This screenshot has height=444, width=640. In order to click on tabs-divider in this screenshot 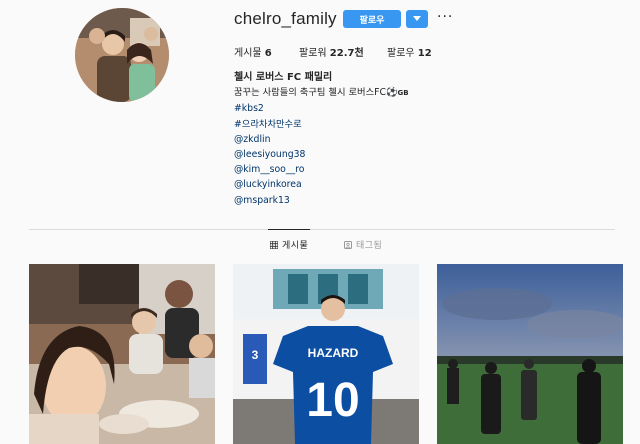, I will do `click(322, 229)`.